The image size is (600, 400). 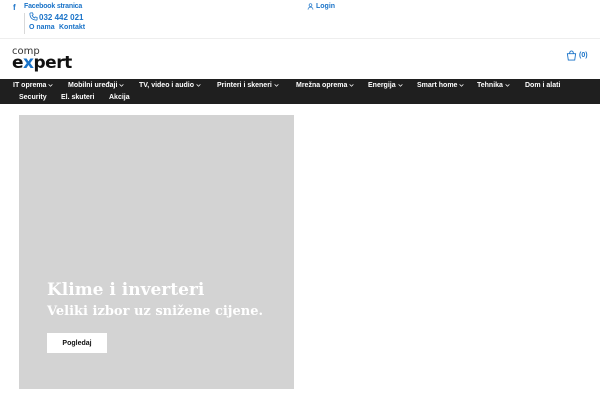 I want to click on hero-title: Klime i inverteri, so click(x=126, y=290).